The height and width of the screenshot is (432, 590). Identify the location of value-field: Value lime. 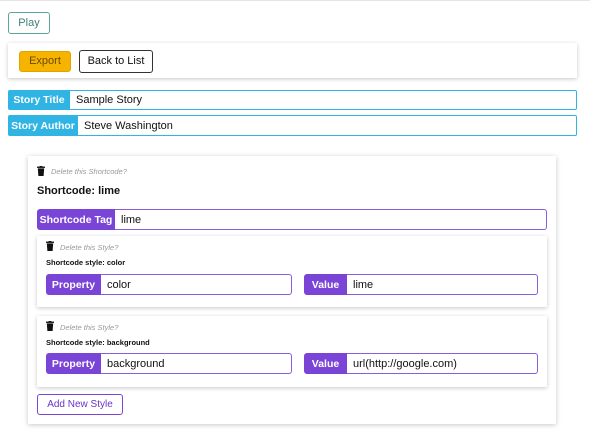
(421, 284).